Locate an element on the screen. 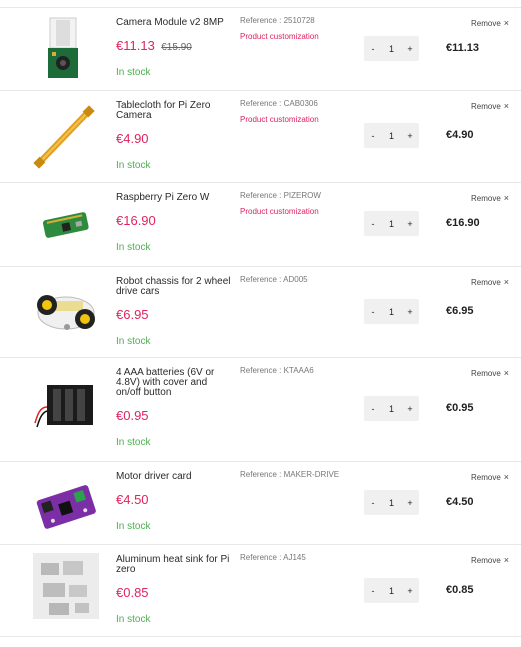 This screenshot has width=521, height=647. product-reference: Reference : PIZEROW is located at coordinates (280, 195).